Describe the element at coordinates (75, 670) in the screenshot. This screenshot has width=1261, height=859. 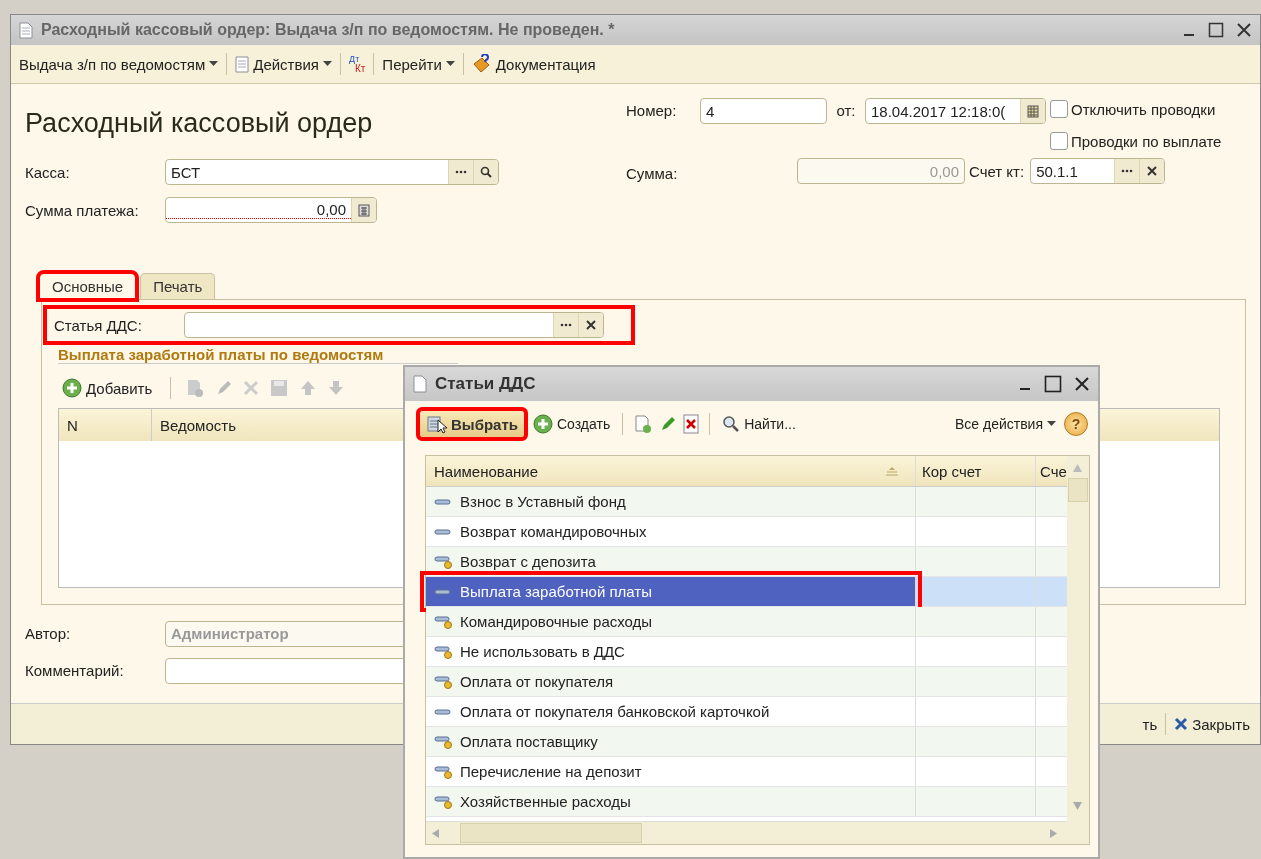
I see `field-label: Комментарий:` at that location.